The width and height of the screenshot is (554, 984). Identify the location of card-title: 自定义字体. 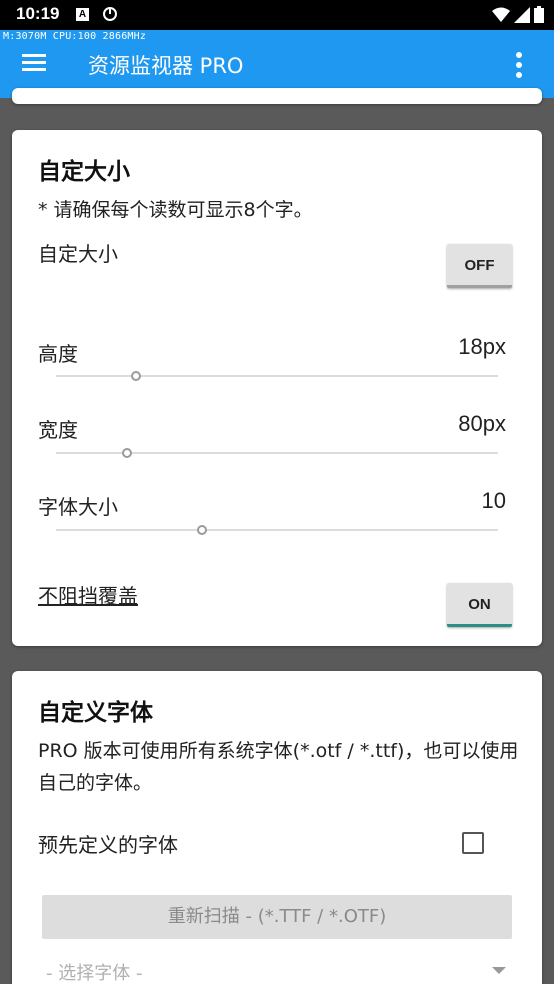
(95, 713).